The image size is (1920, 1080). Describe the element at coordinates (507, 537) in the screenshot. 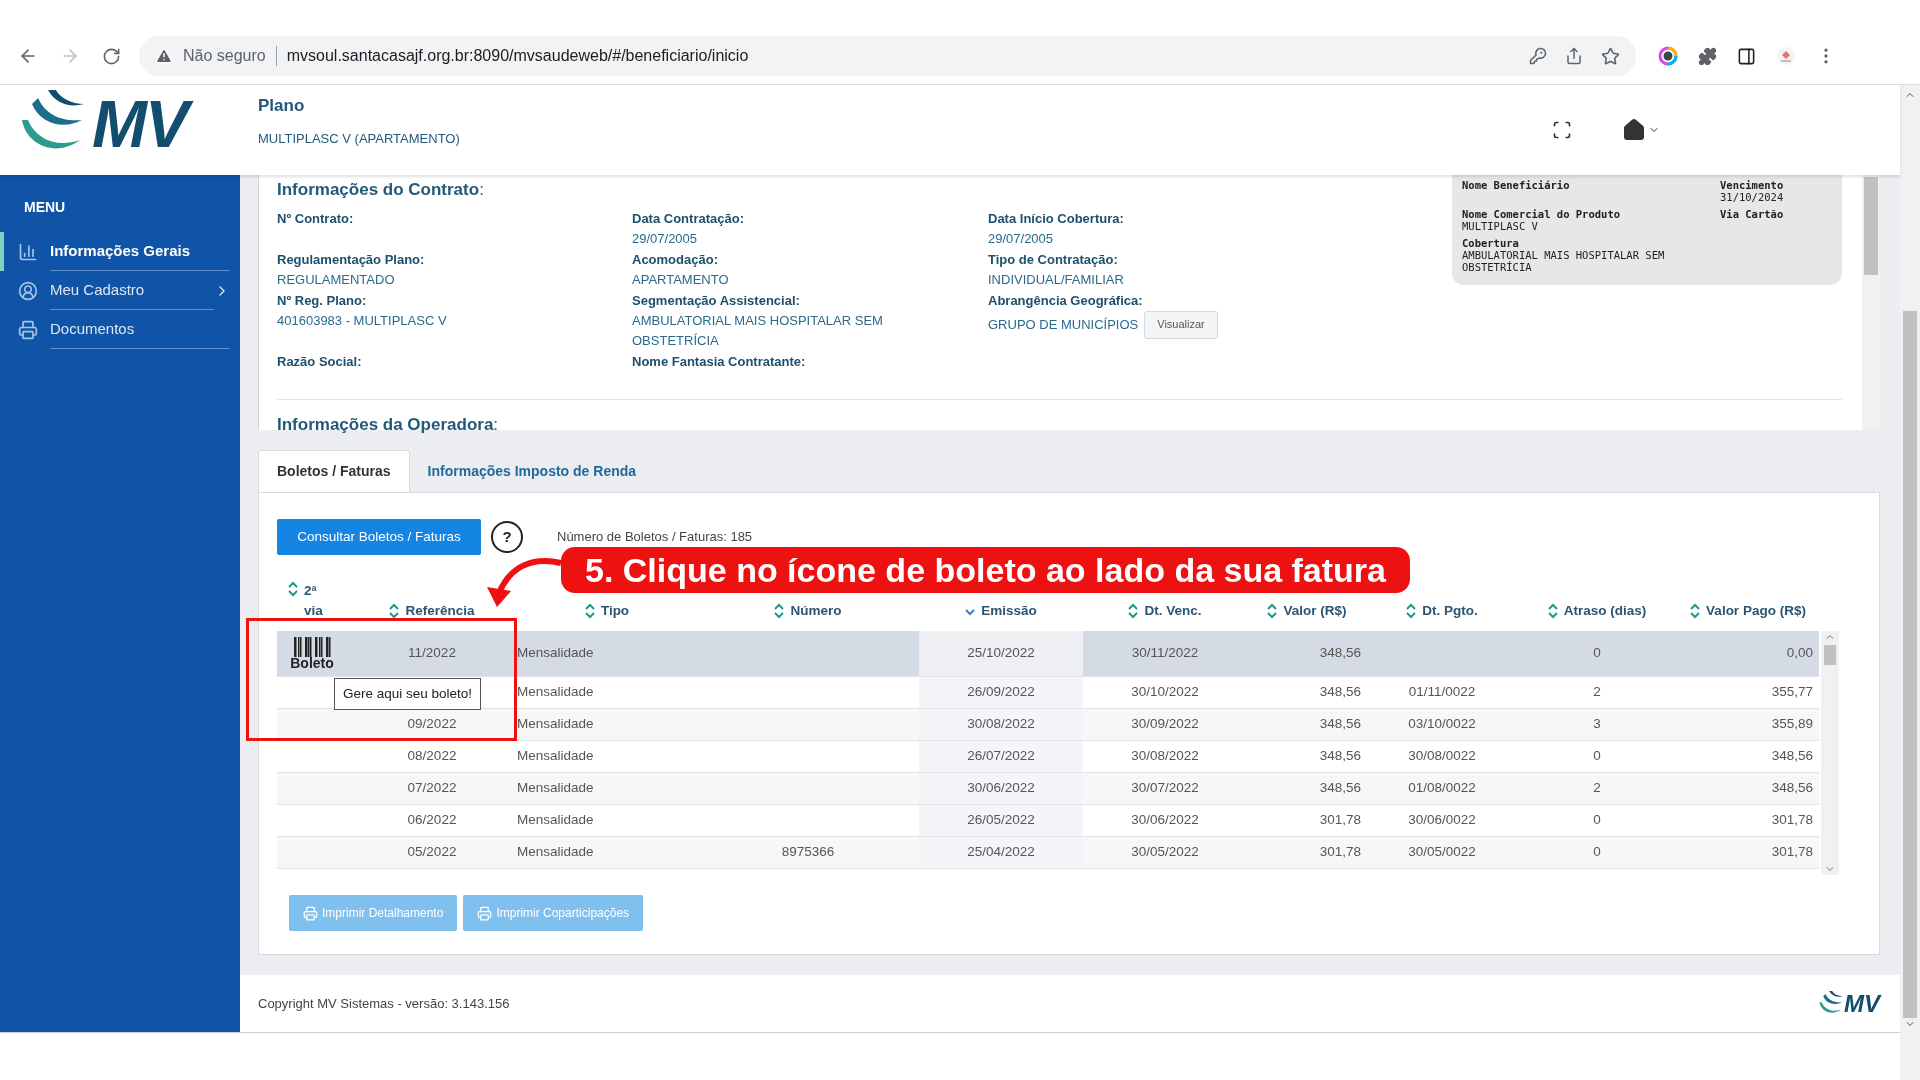

I see `help-button: ?` at that location.